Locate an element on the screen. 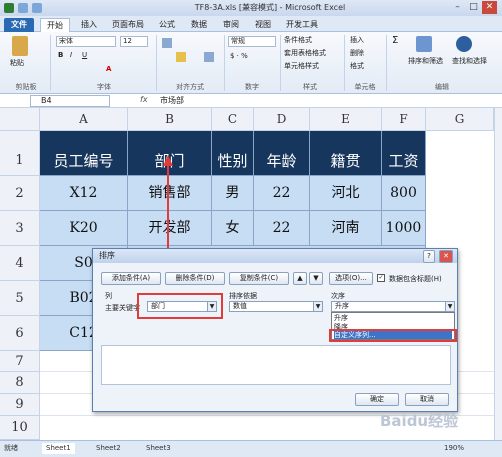 This screenshot has width=502, height=457. watermark-logo: Baidu经验 is located at coordinates (419, 421).